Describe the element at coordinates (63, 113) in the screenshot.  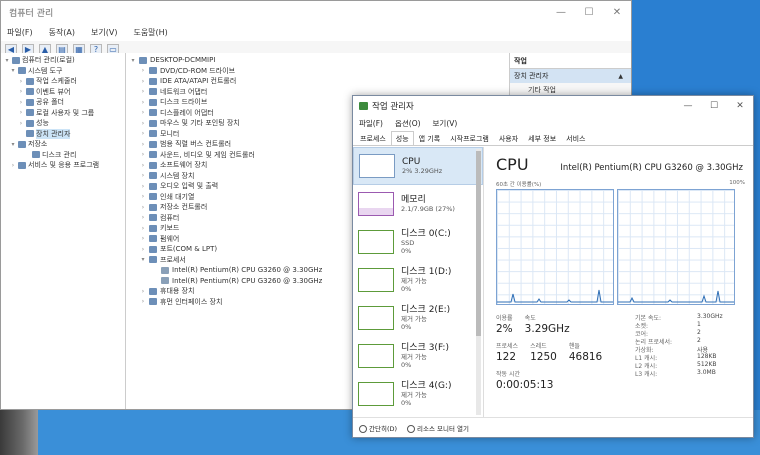
I see `tree-node-local-users: › 로컬 사용자 및 그룹` at that location.